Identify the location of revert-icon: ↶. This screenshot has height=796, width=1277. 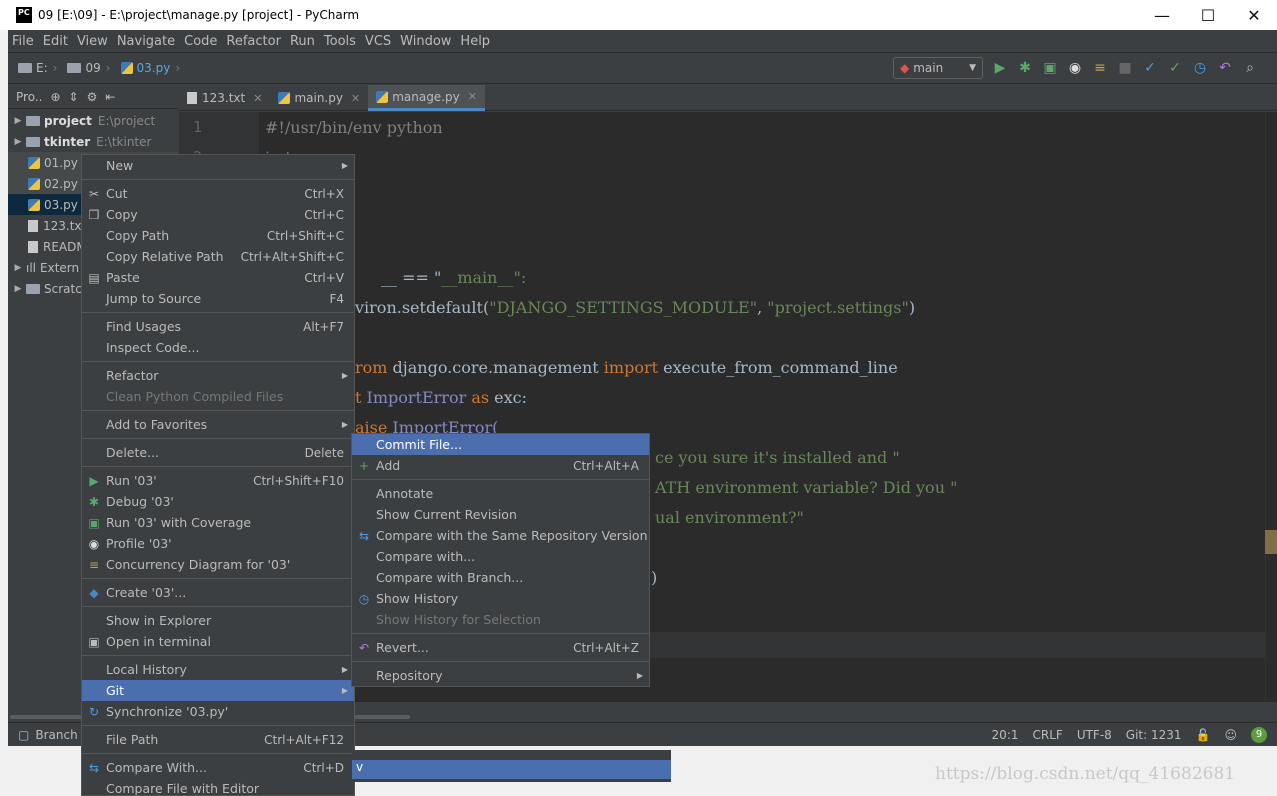
(1225, 68).